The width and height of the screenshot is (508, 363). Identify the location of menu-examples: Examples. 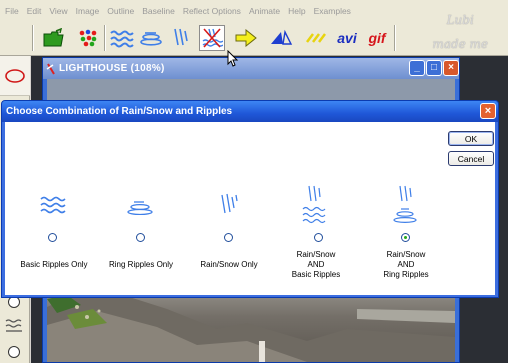
(332, 11).